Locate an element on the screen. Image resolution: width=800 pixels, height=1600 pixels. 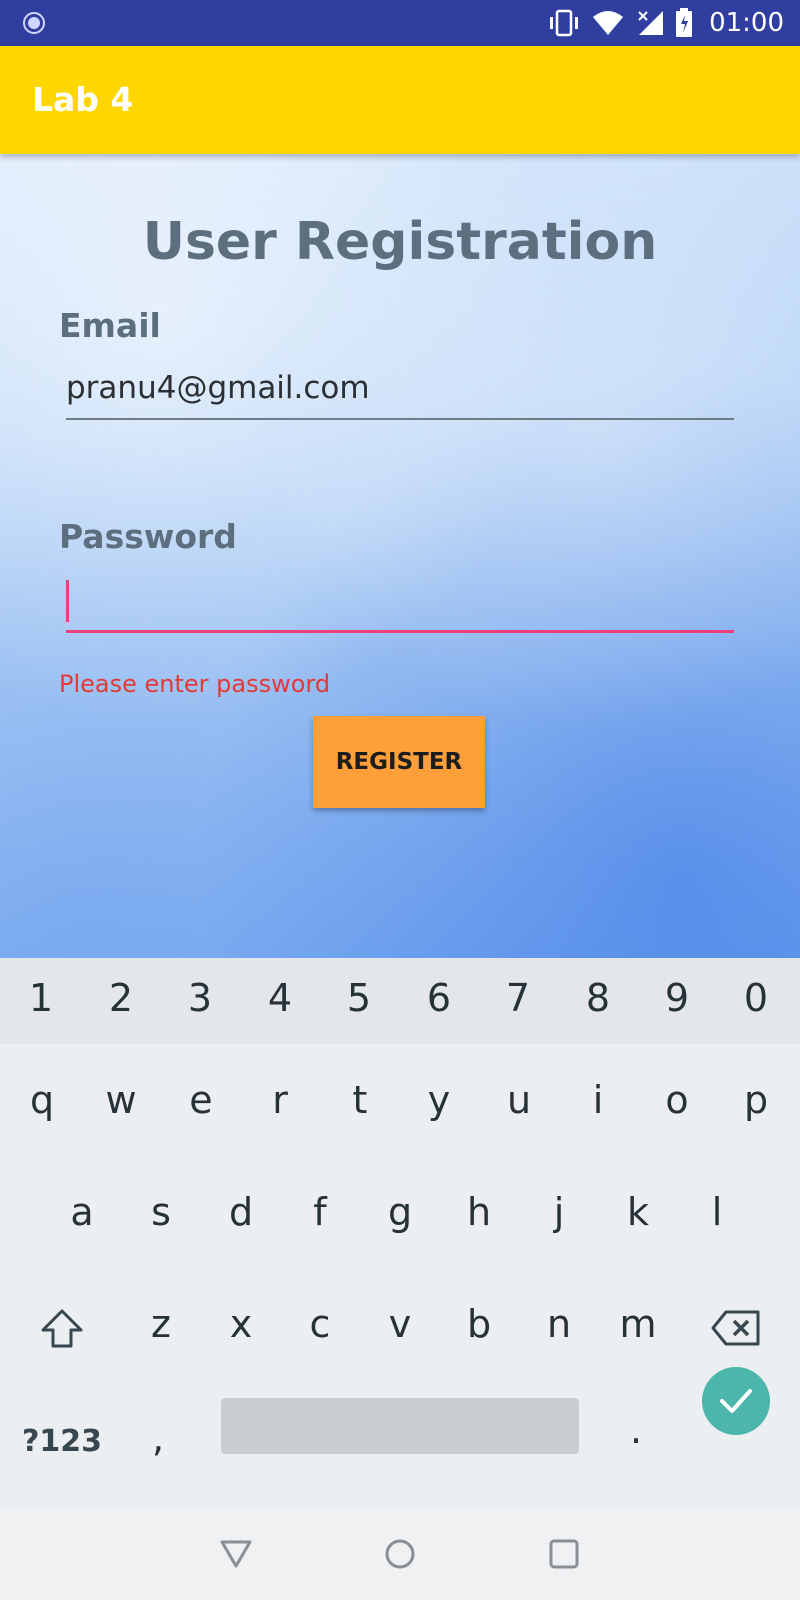
key-9: 9 is located at coordinates (677, 998).